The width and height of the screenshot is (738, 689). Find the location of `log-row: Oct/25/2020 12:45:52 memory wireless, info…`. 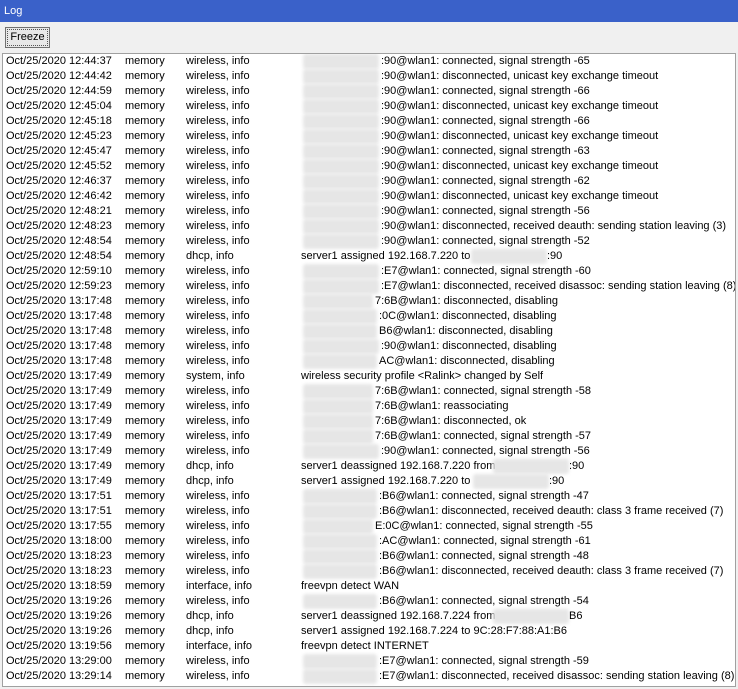

log-row: Oct/25/2020 12:45:52 memory wireless, info… is located at coordinates (369, 166).